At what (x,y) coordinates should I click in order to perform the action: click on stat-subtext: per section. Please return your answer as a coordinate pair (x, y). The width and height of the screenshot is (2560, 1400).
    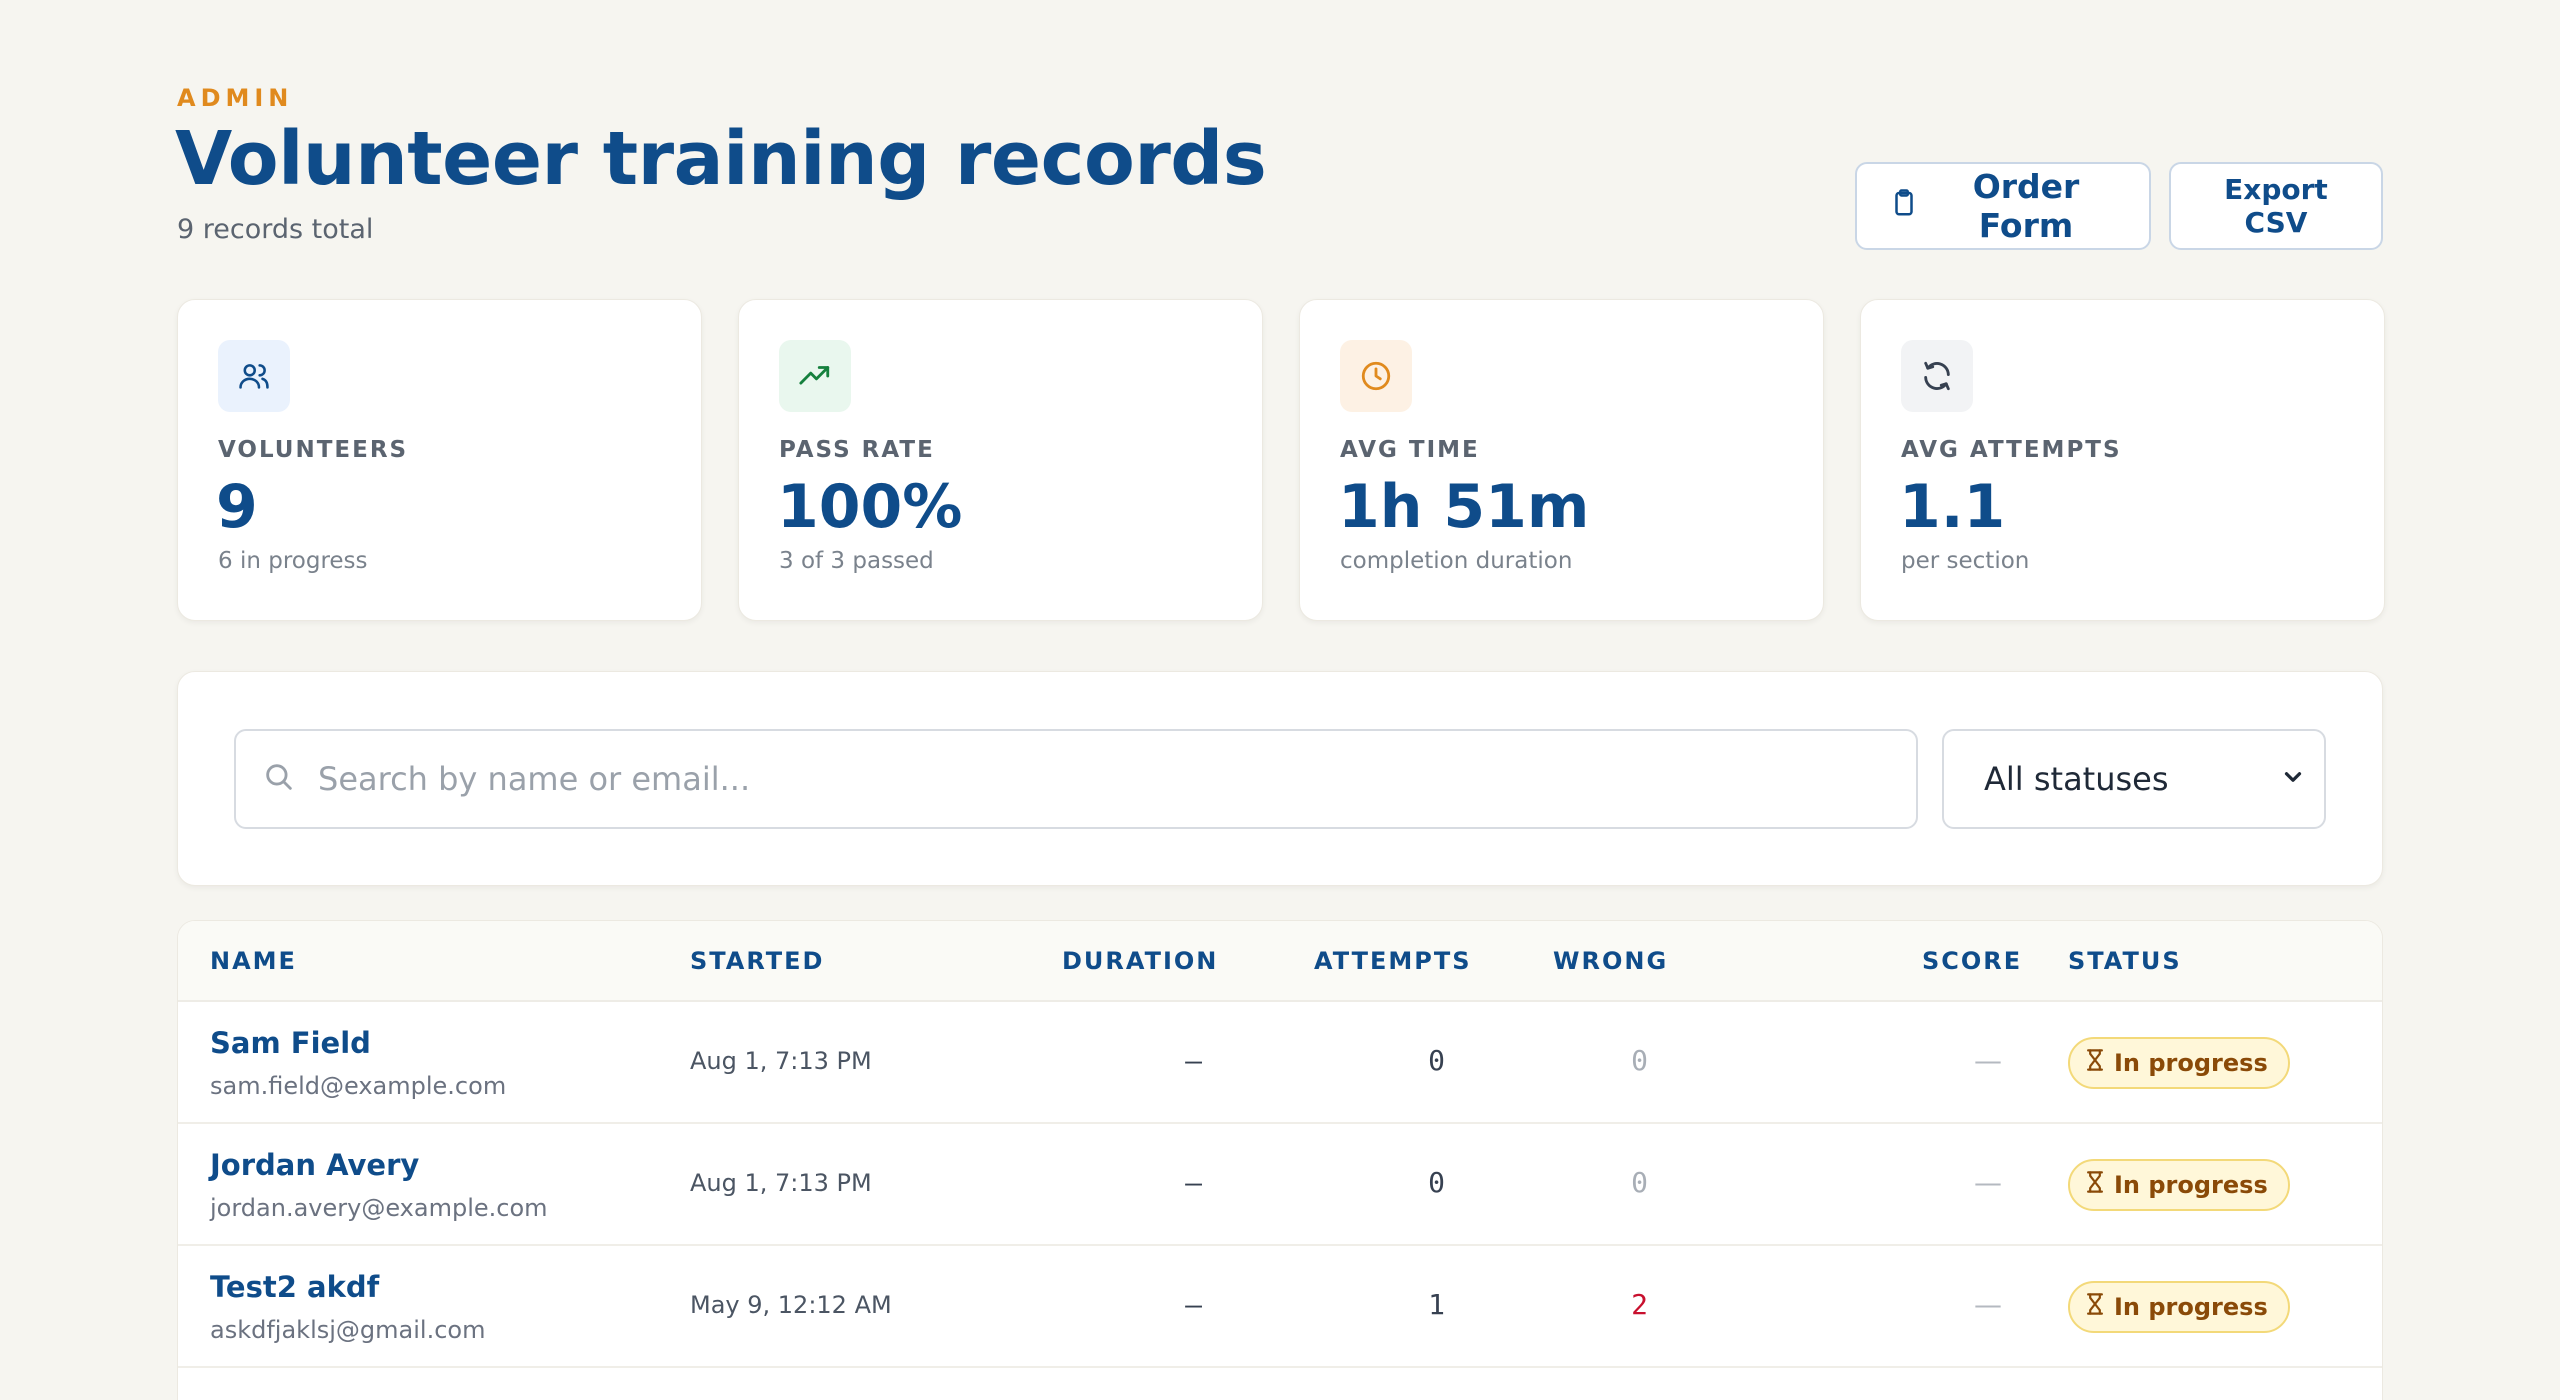
    Looking at the image, I should click on (1965, 561).